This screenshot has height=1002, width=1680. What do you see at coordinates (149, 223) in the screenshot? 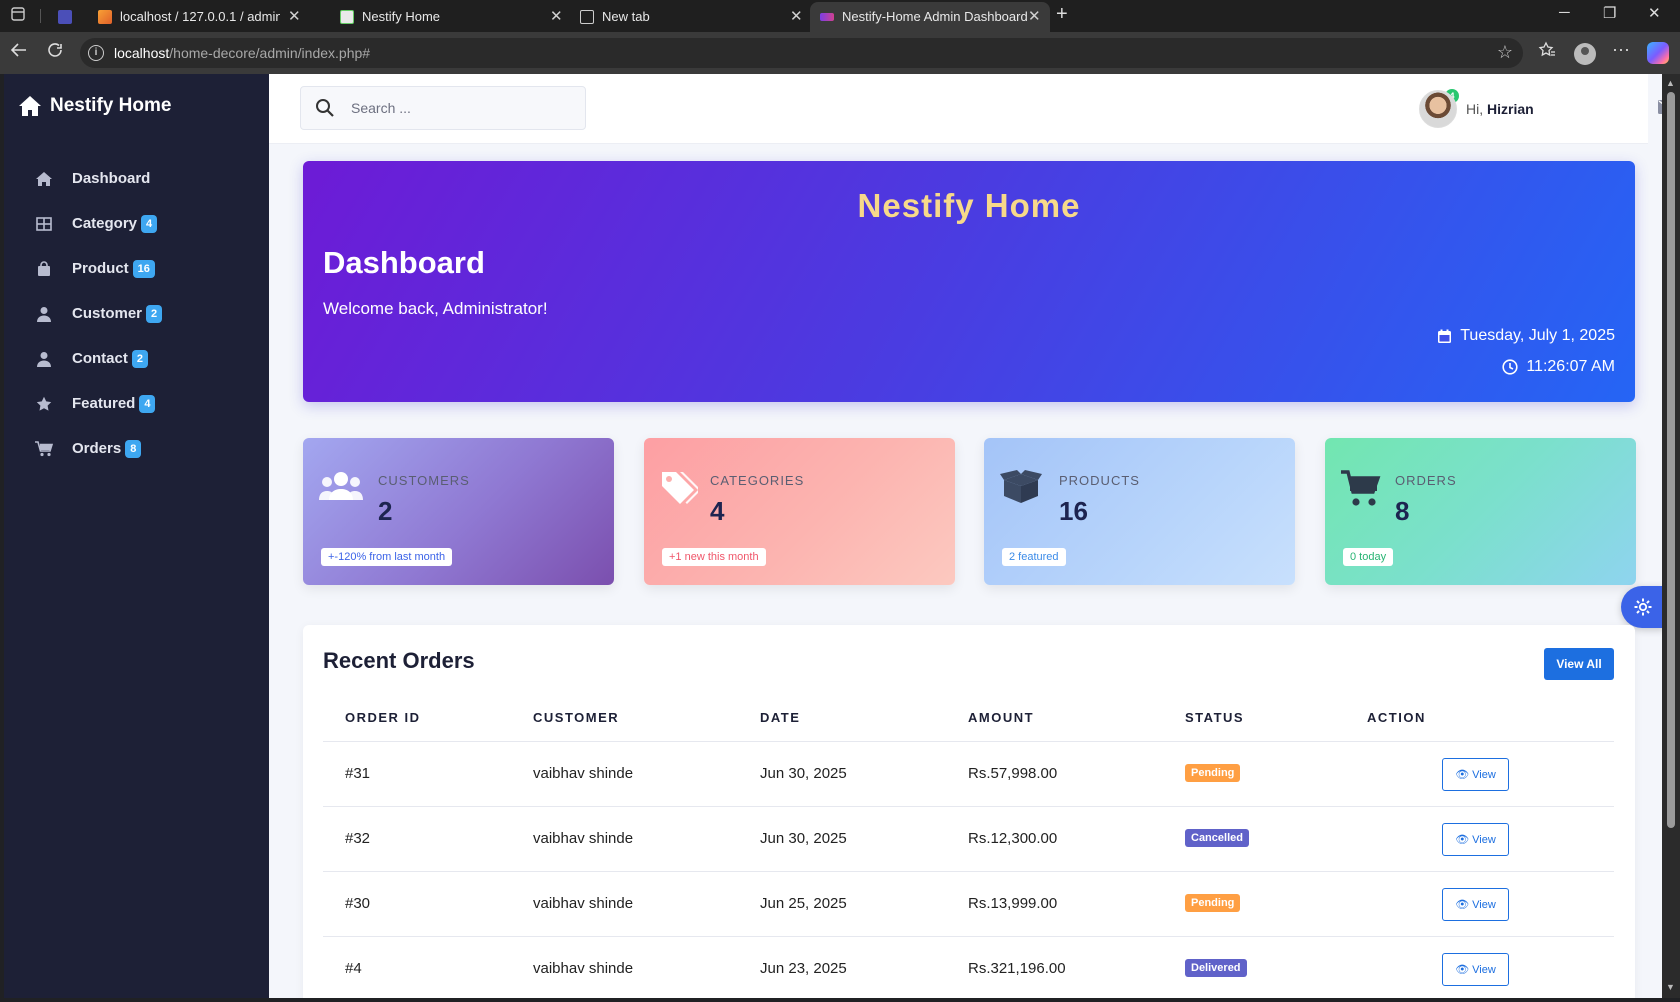
I see `count-badge: 4` at bounding box center [149, 223].